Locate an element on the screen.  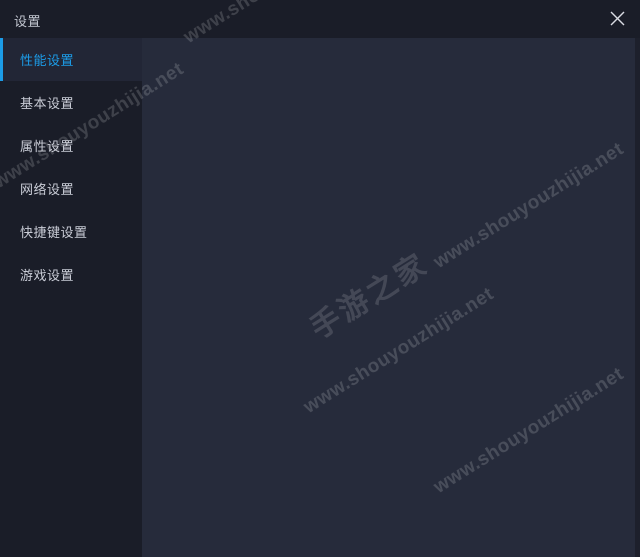
sidebar-item-properties: 属性设置 is located at coordinates (71, 145).